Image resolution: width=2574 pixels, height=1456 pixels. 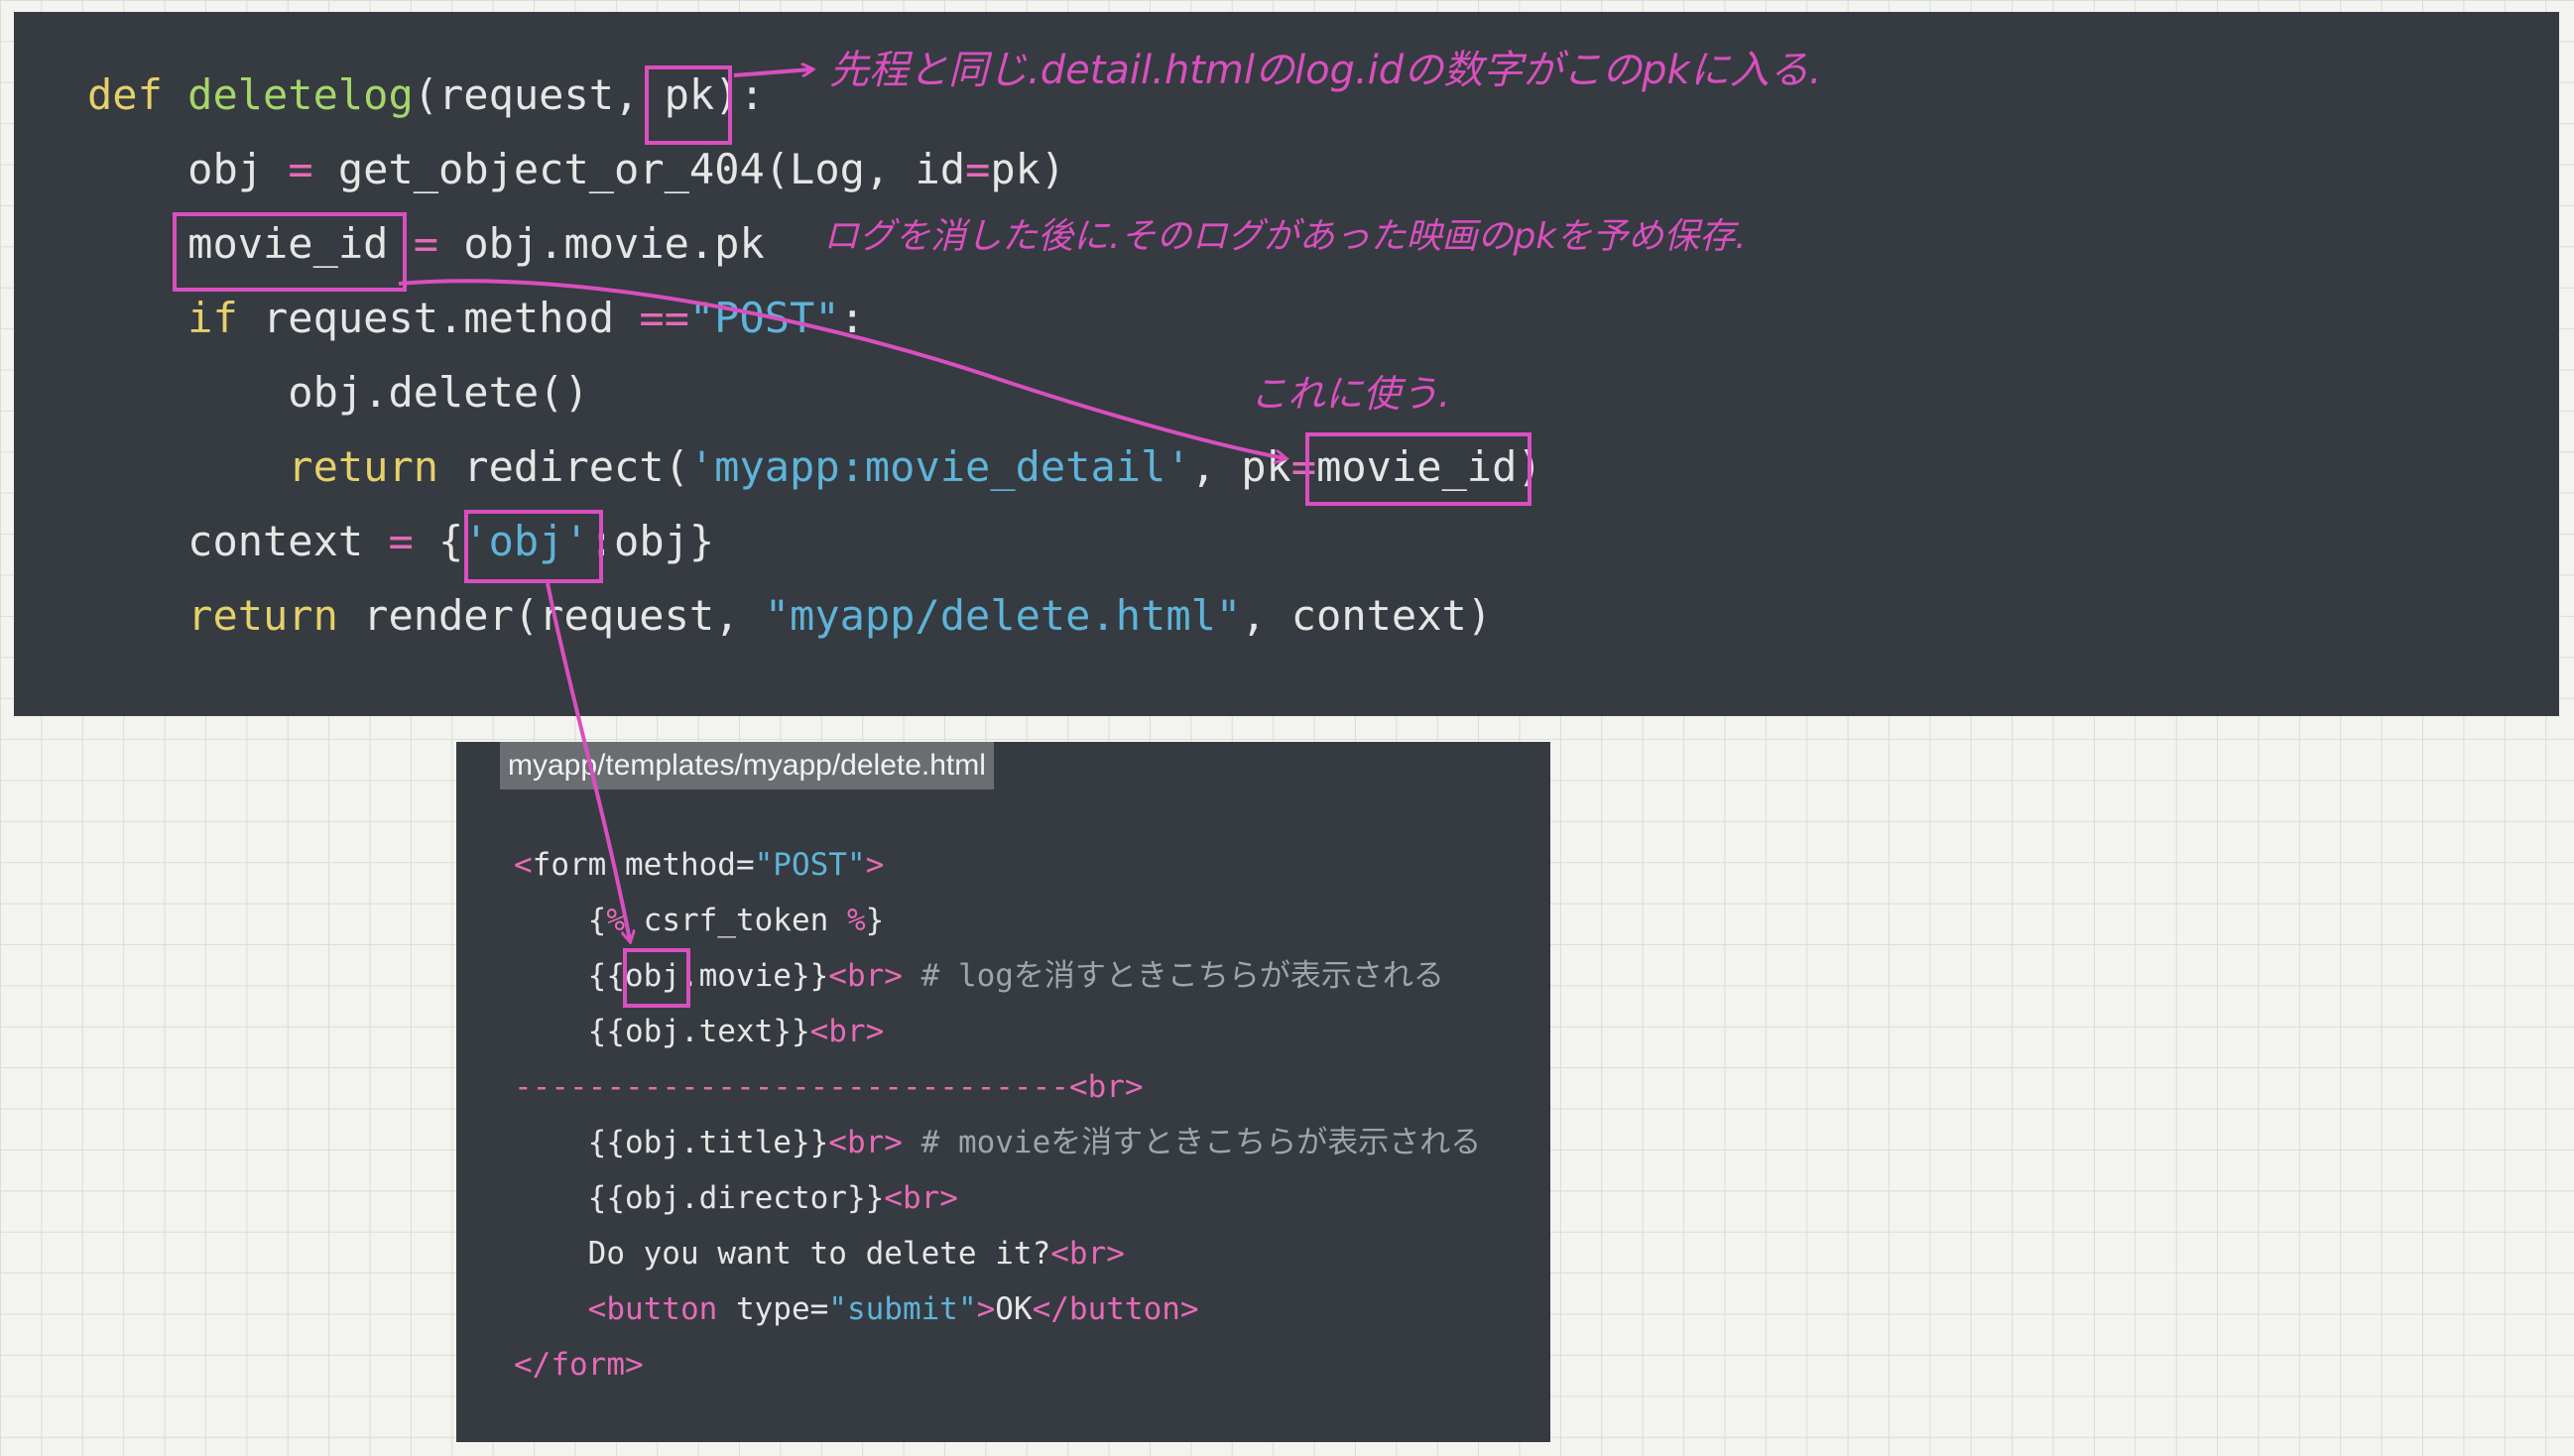 I want to click on code-line-if: if request.method =="POST":, so click(x=526, y=318).